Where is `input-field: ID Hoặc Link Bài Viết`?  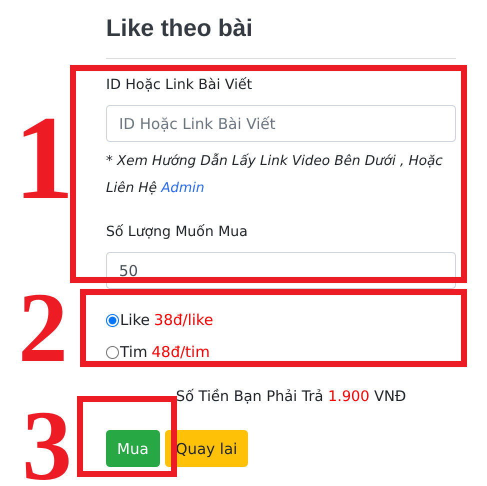 input-field: ID Hoặc Link Bài Viết is located at coordinates (281, 123).